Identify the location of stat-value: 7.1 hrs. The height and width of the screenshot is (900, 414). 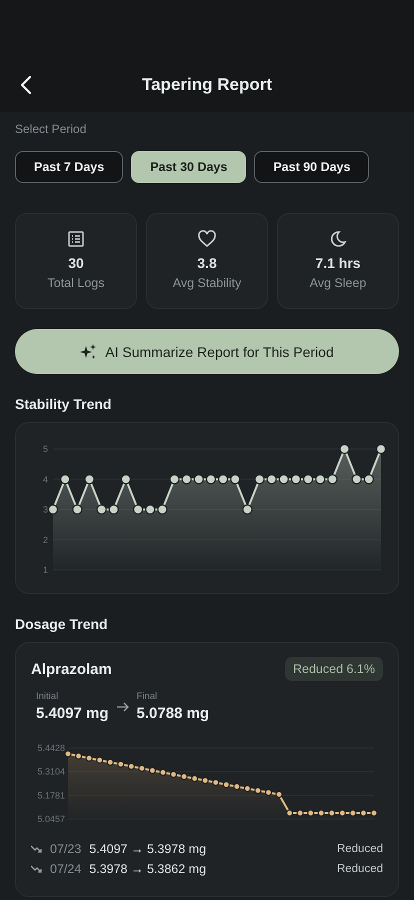
(338, 263).